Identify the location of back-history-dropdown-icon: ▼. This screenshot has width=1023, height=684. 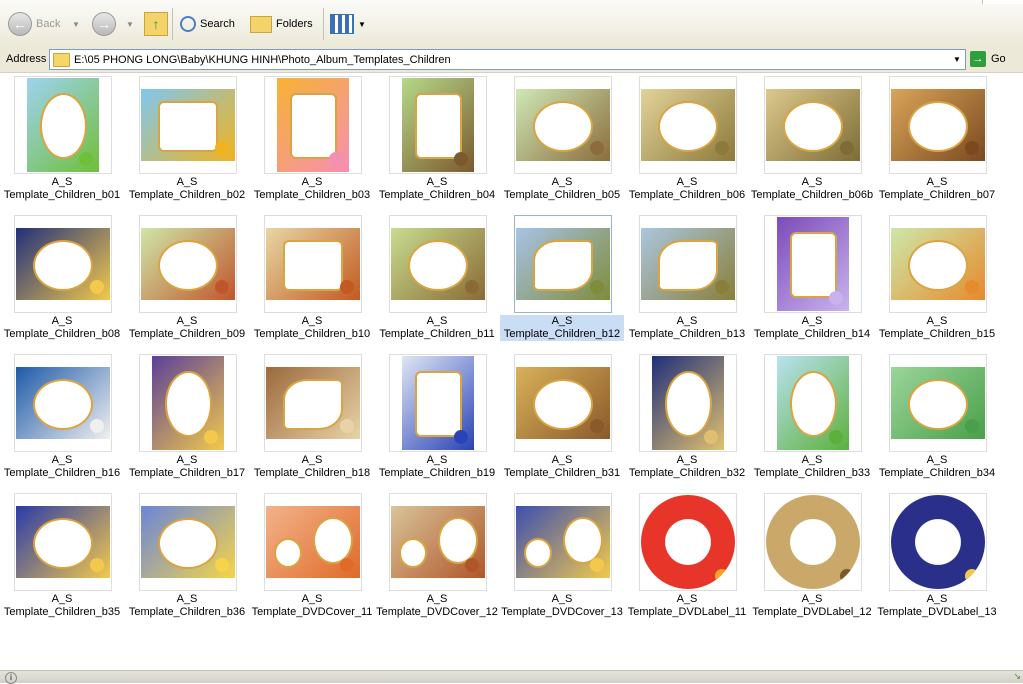
(76, 24).